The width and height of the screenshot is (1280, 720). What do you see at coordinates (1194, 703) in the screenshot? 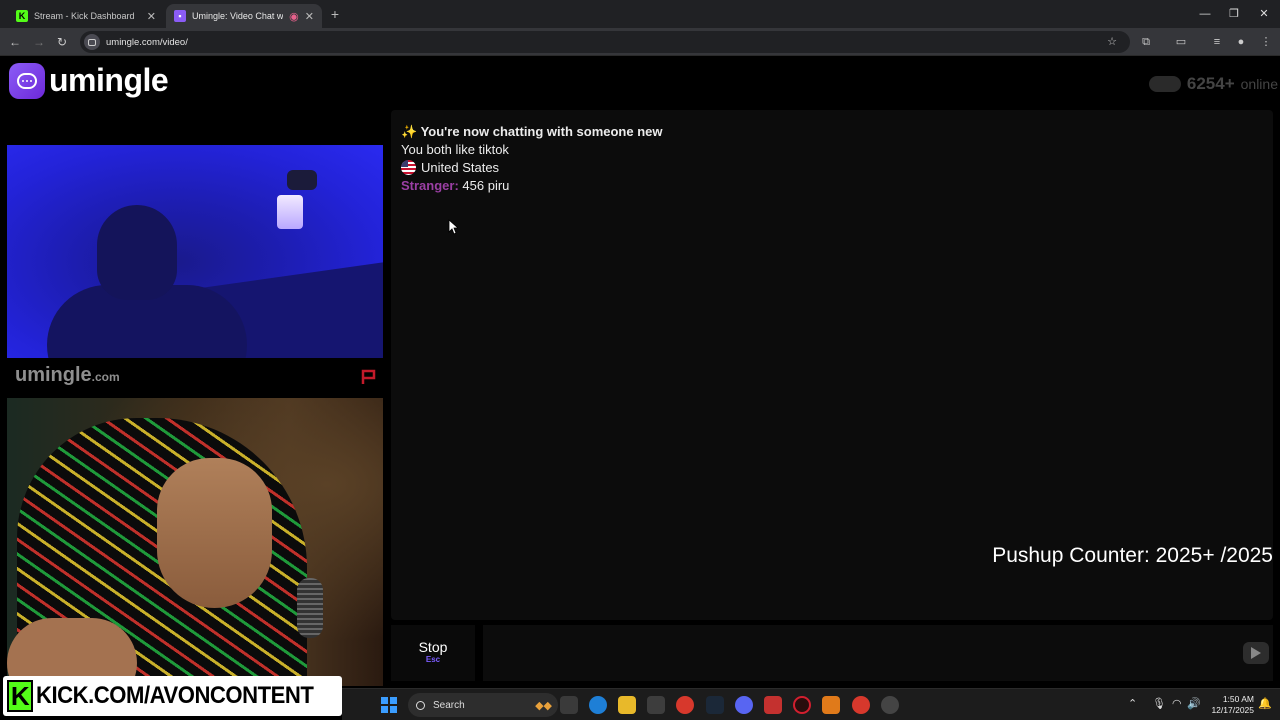
I see `volume-icon: 🔊` at bounding box center [1194, 703].